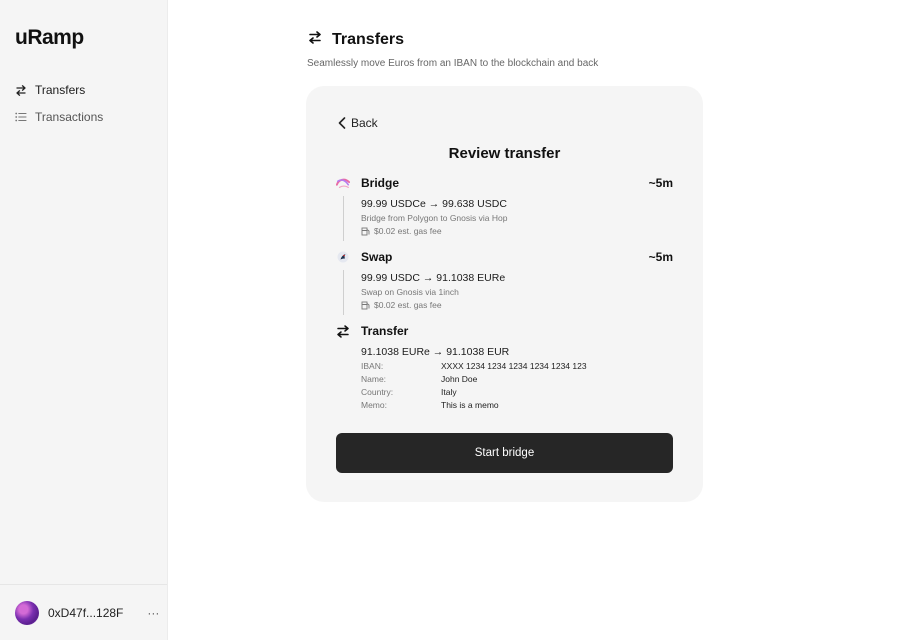  I want to click on step-bridge: Bridge ~5m, so click(504, 183).